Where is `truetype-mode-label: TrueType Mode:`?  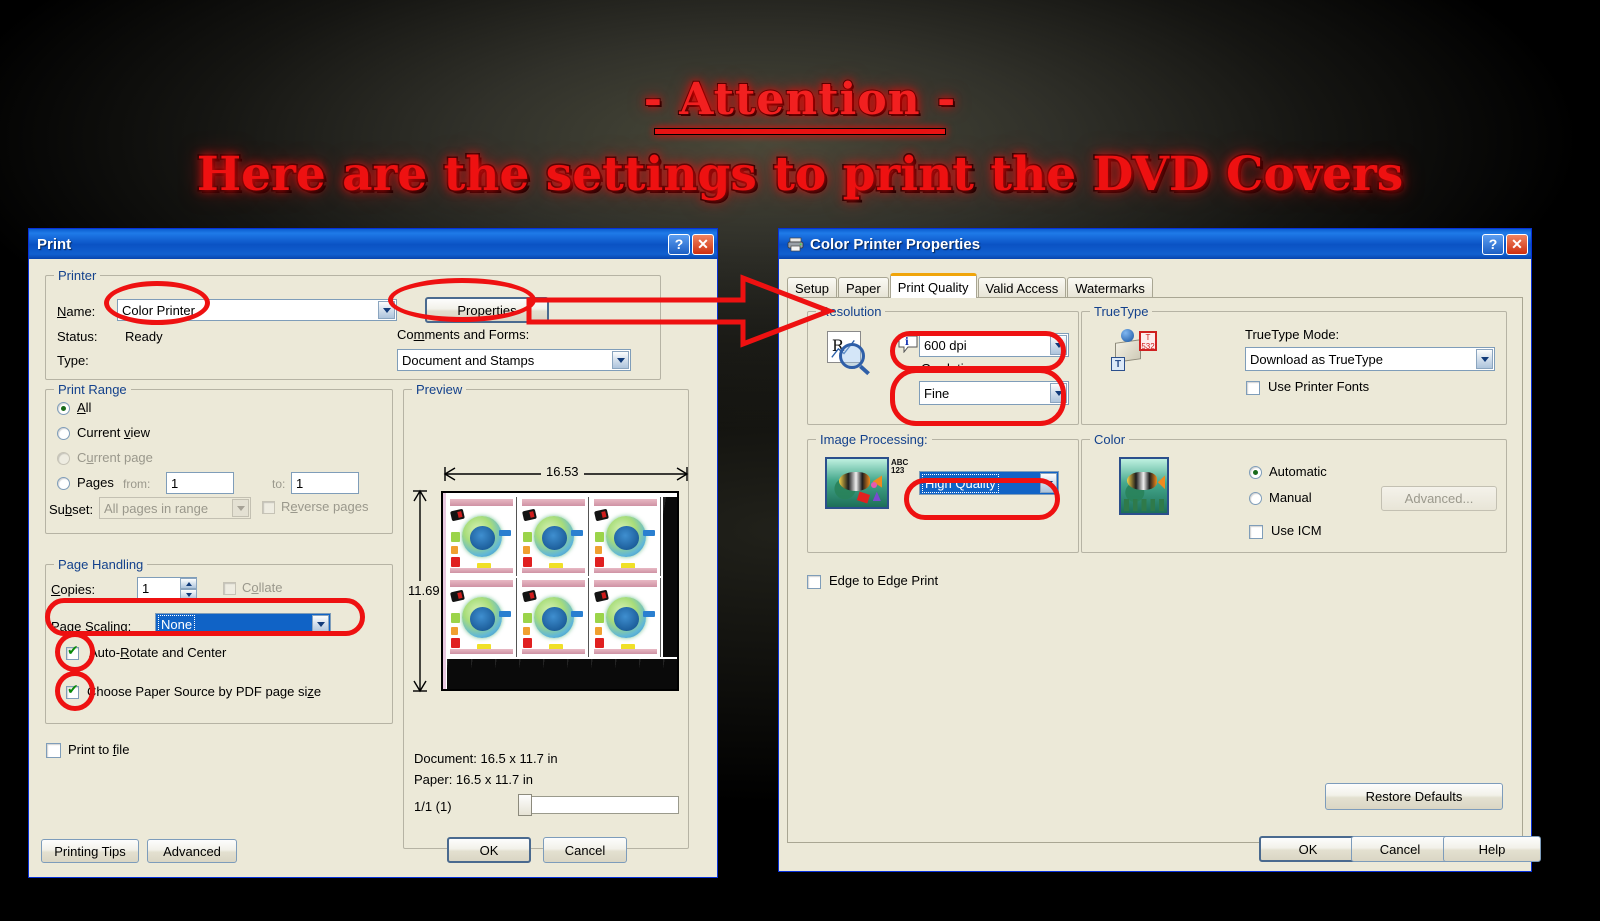 truetype-mode-label: TrueType Mode: is located at coordinates (1292, 334).